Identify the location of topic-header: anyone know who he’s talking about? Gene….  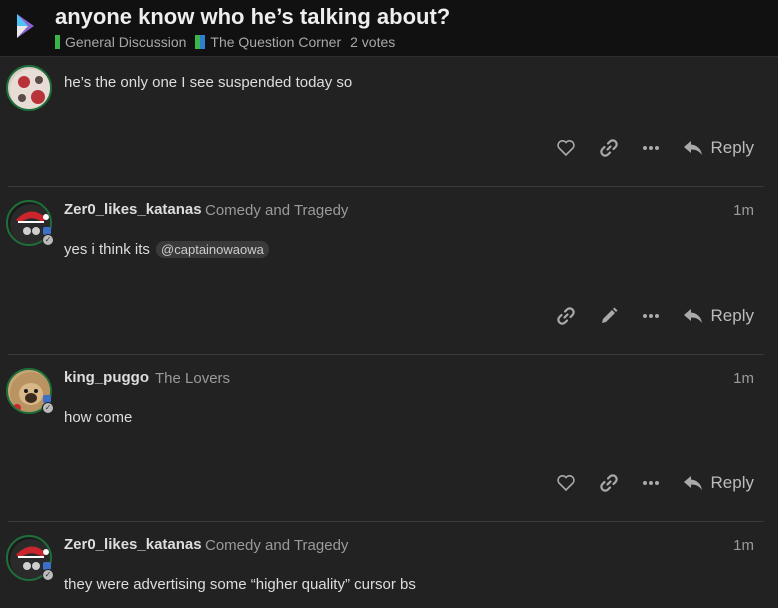
(389, 28).